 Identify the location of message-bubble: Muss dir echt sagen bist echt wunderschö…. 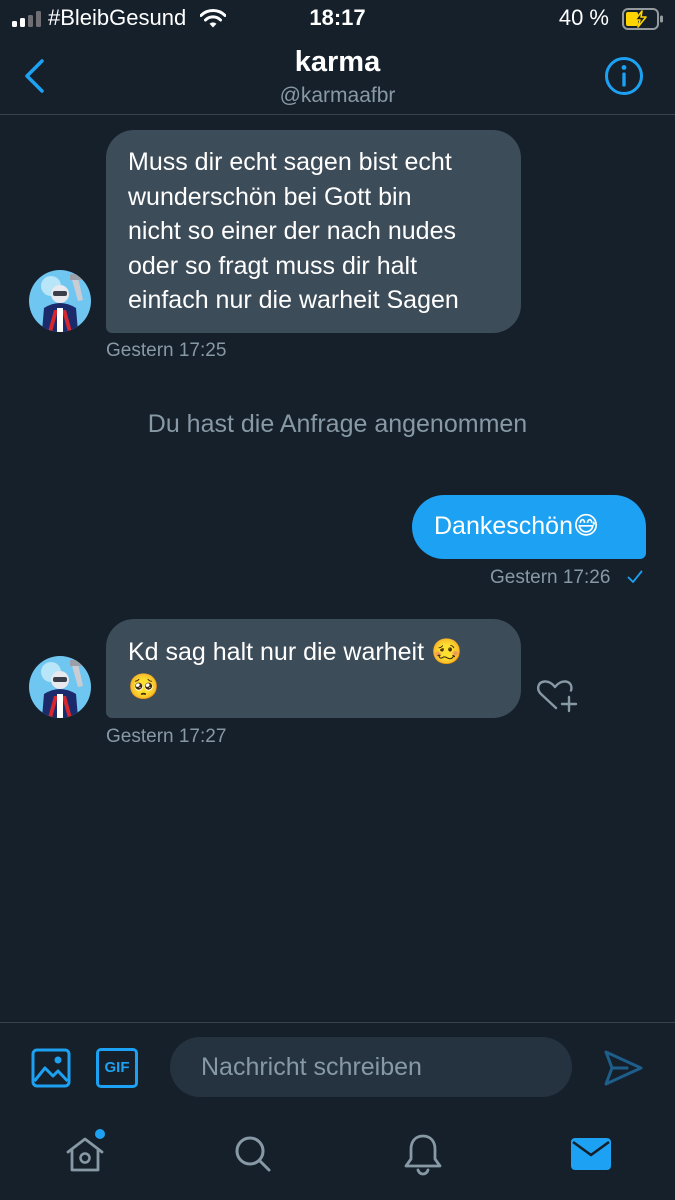
(313, 231).